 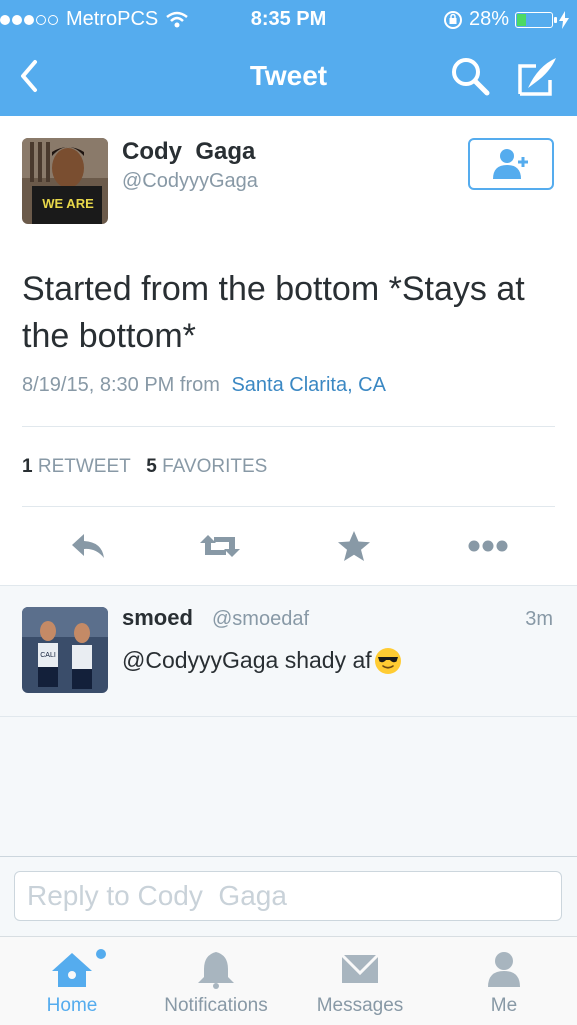 I want to click on rotation-lock-icon, so click(x=452, y=19).